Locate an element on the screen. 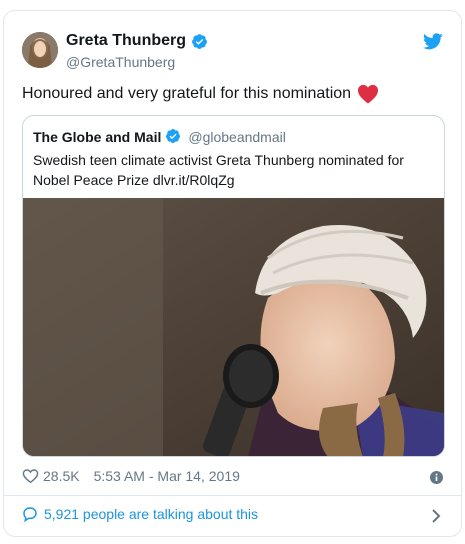 This screenshot has width=465, height=544. author-name-row: Greta Thunberg is located at coordinates (137, 41).